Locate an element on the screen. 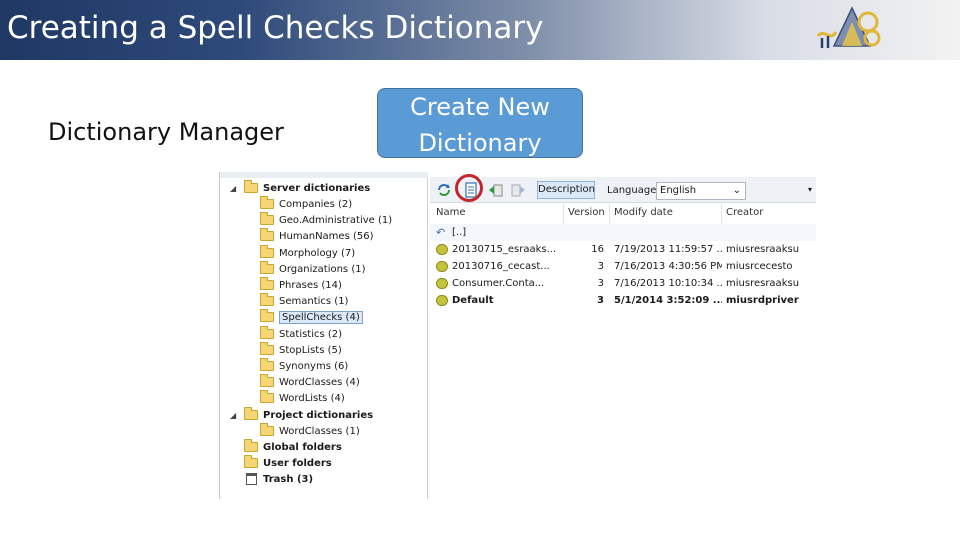 This screenshot has width=960, height=540. chevron-down-icon: ⌄ is located at coordinates (736, 190).